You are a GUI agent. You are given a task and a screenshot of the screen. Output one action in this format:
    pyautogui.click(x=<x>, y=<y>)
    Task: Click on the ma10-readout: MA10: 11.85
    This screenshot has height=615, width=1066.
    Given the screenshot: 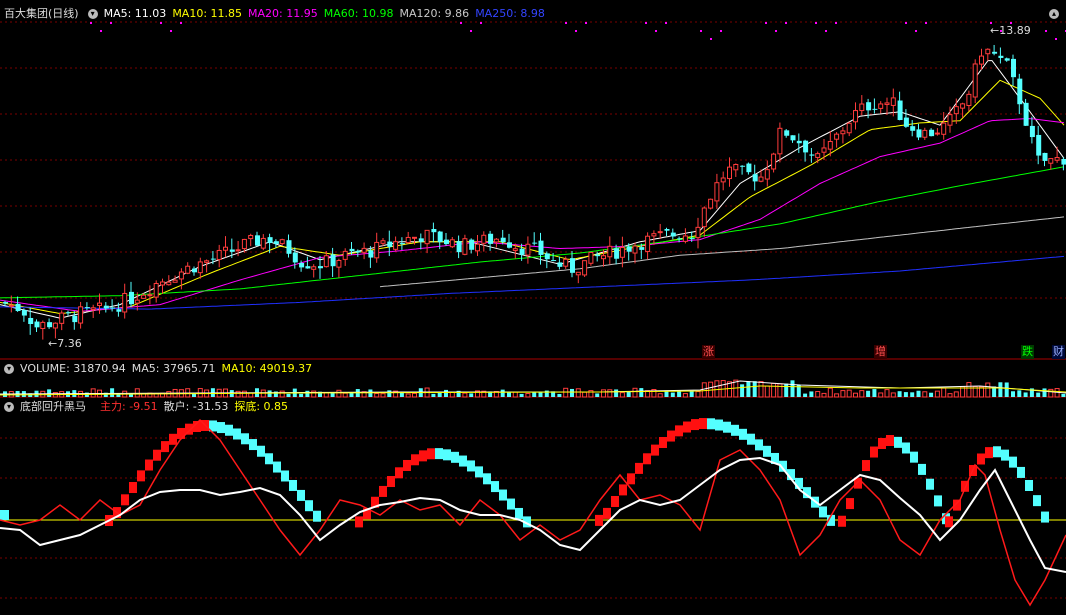 What is the action you would take?
    pyautogui.click(x=207, y=13)
    